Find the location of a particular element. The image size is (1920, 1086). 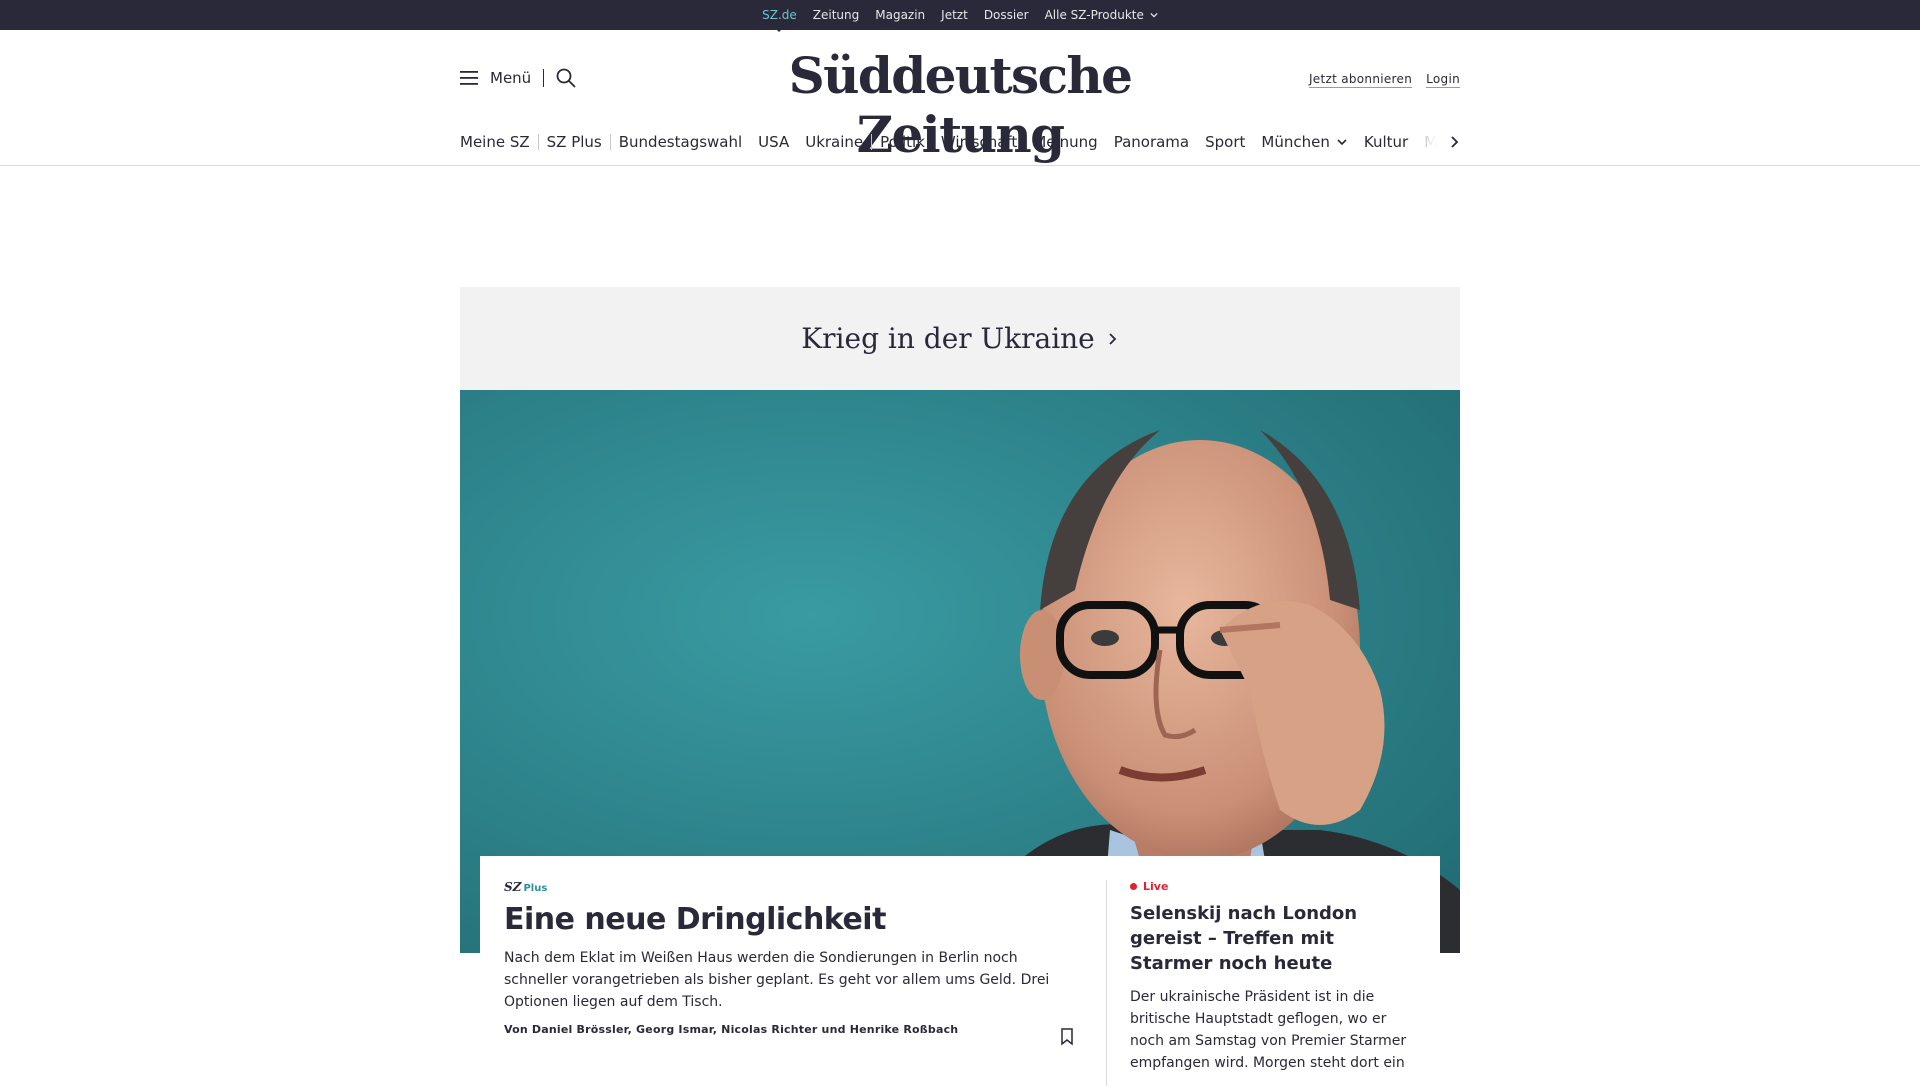

topic-banner-ukraine: Krieg in der Ukraine is located at coordinates (960, 338).